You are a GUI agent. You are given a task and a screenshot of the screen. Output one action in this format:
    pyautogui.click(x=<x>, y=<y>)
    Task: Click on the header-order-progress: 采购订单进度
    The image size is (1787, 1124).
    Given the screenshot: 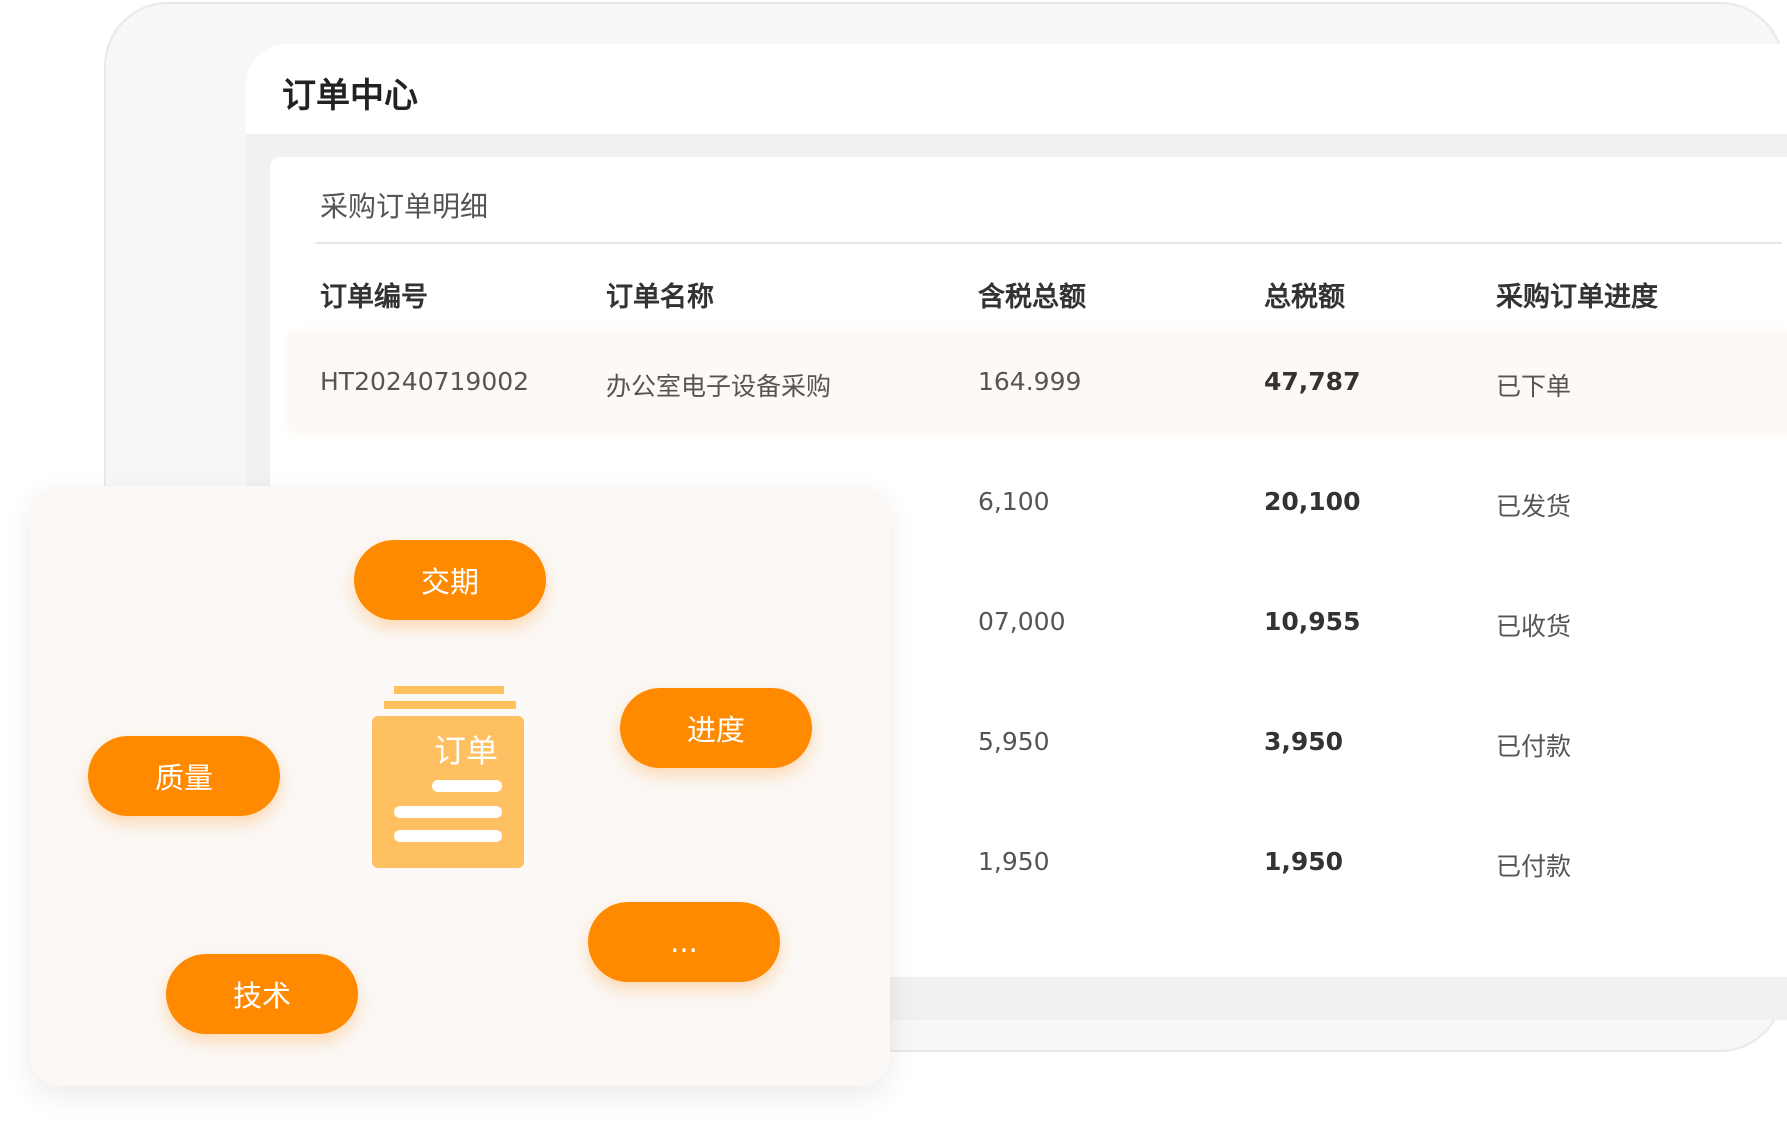 What is the action you would take?
    pyautogui.click(x=1577, y=294)
    